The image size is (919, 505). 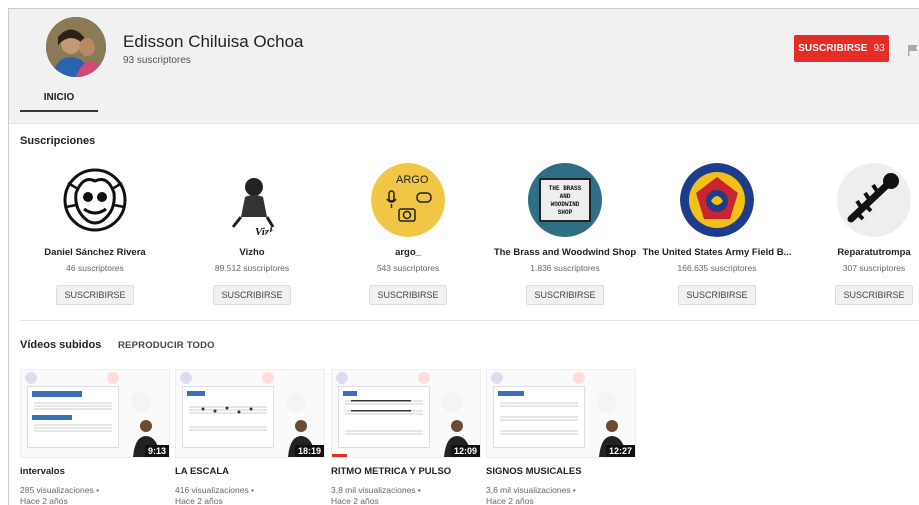 What do you see at coordinates (717, 268) in the screenshot?
I see `subscription-subs: 166.635 suscriptores` at bounding box center [717, 268].